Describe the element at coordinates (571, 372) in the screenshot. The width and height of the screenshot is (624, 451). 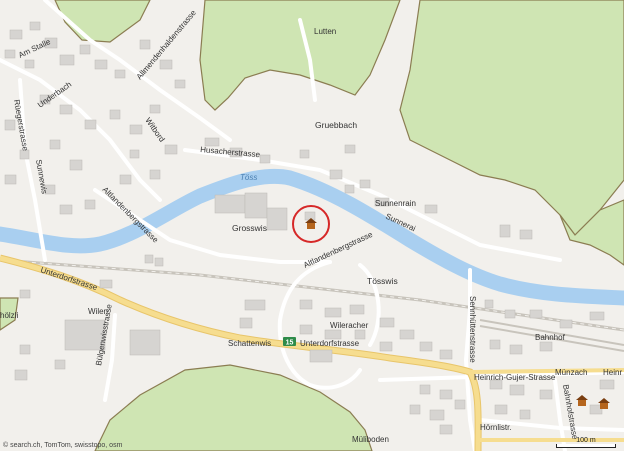
I see `label-muenzach: Münzach` at that location.